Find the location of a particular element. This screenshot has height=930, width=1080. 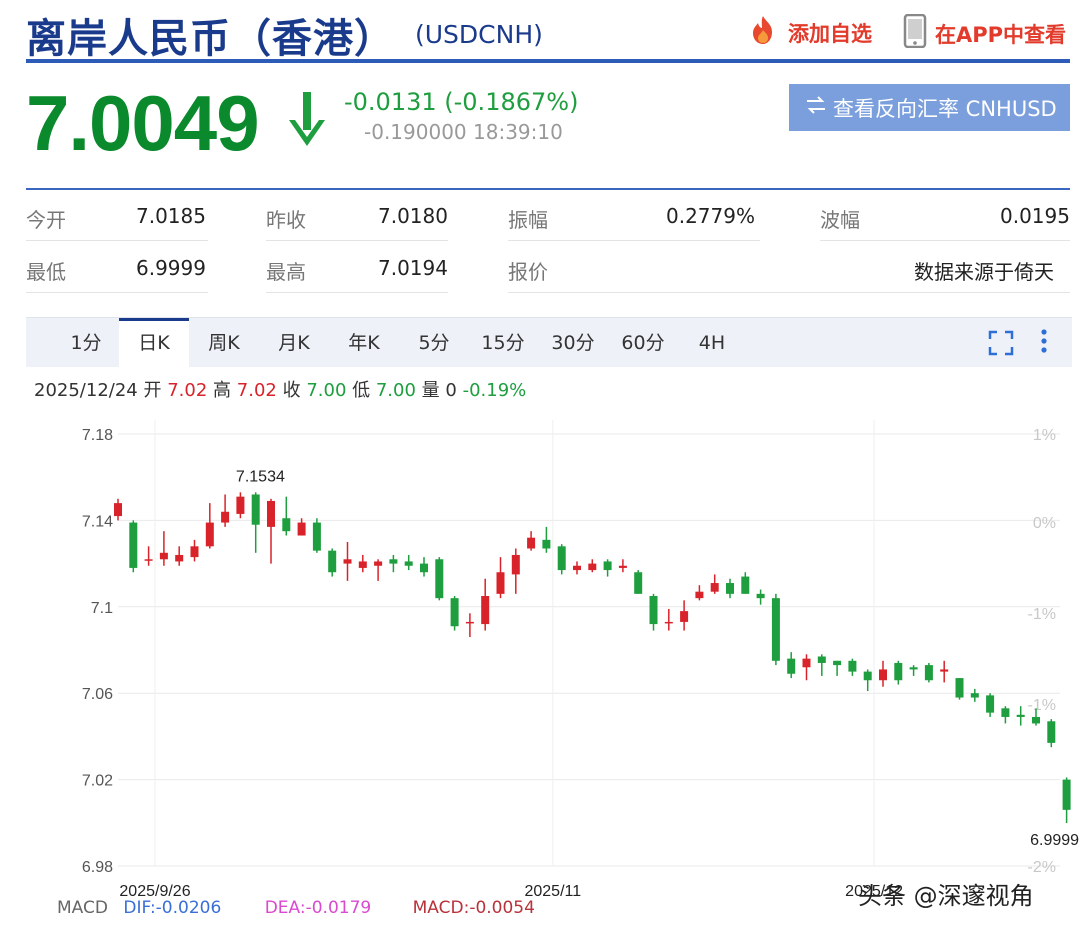

watermark-text: 头条 @深邃视角 is located at coordinates (946, 896).